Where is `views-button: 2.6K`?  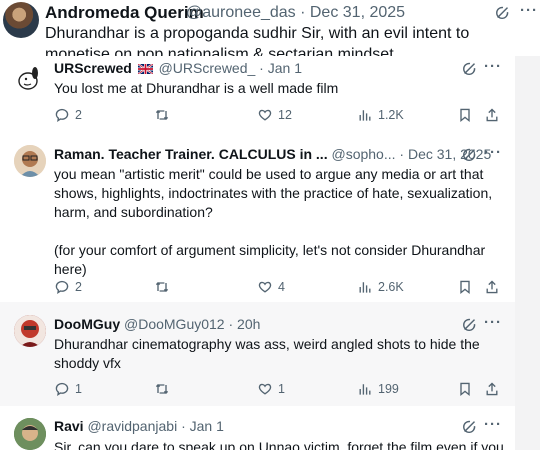
views-button: 2.6K is located at coordinates (380, 287).